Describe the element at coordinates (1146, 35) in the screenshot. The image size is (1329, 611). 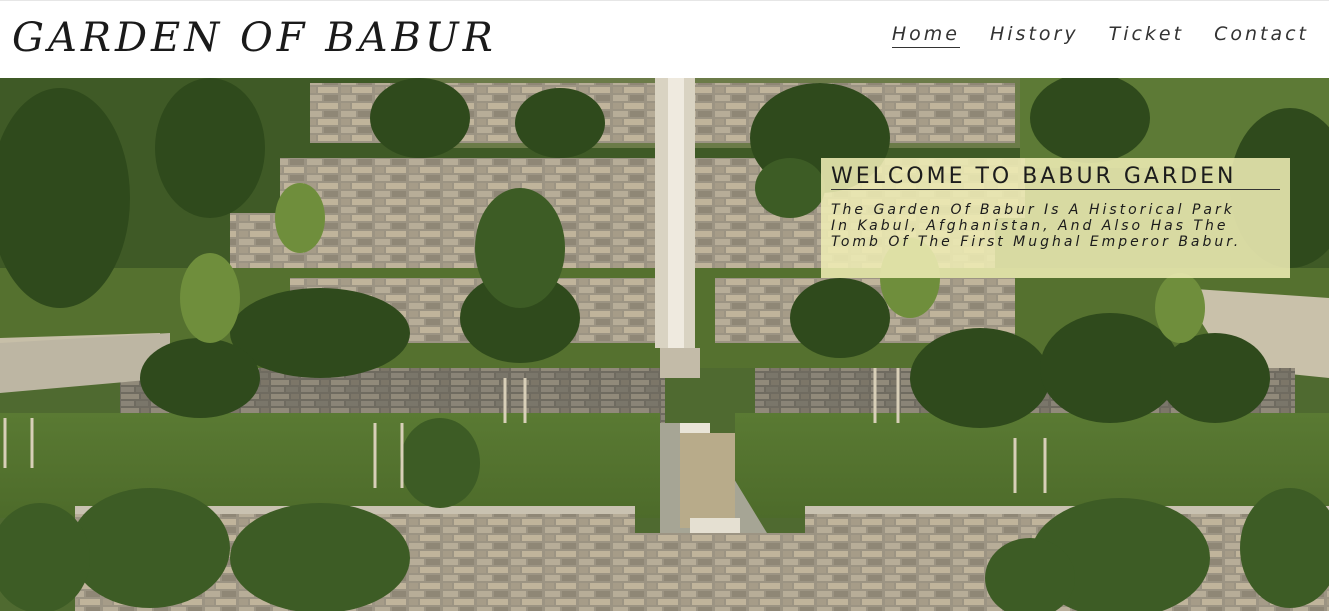
I see `nav-ticket-link: Ticket` at that location.